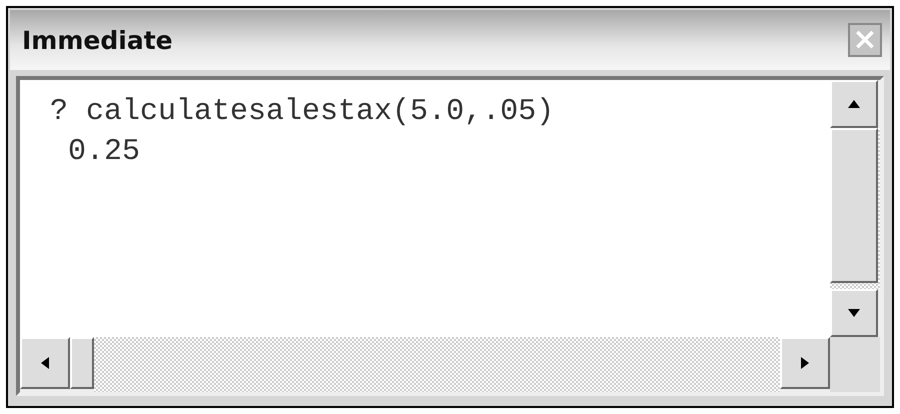 The image size is (900, 414). I want to click on left-arrow-icon, so click(45, 363).